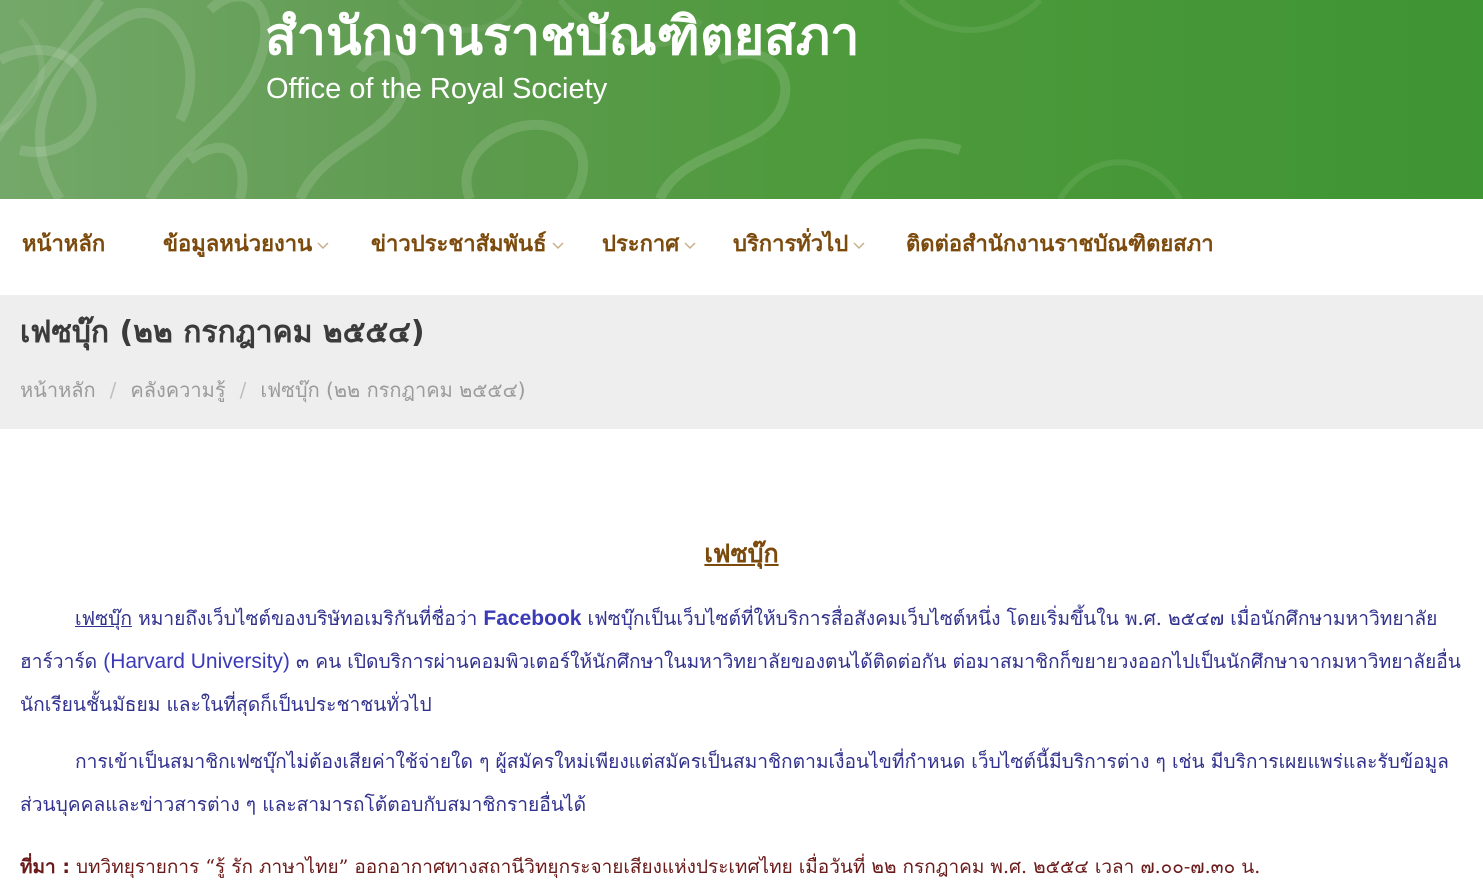  I want to click on nav-item-about: ข้อมูลหน่วยงาน, so click(246, 245).